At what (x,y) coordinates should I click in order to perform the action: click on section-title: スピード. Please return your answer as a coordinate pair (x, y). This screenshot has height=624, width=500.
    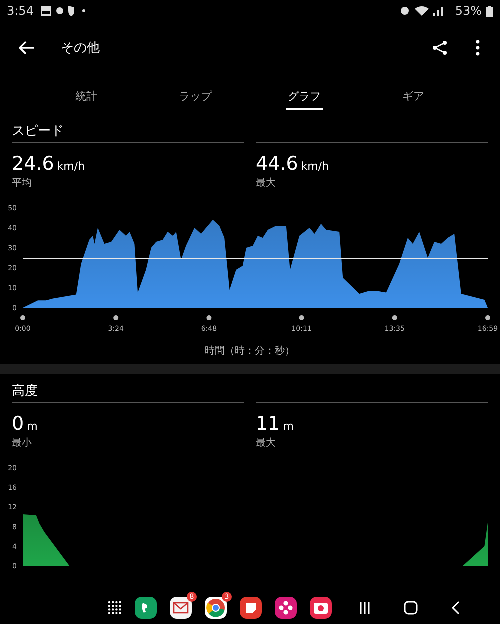
    Looking at the image, I should click on (38, 132).